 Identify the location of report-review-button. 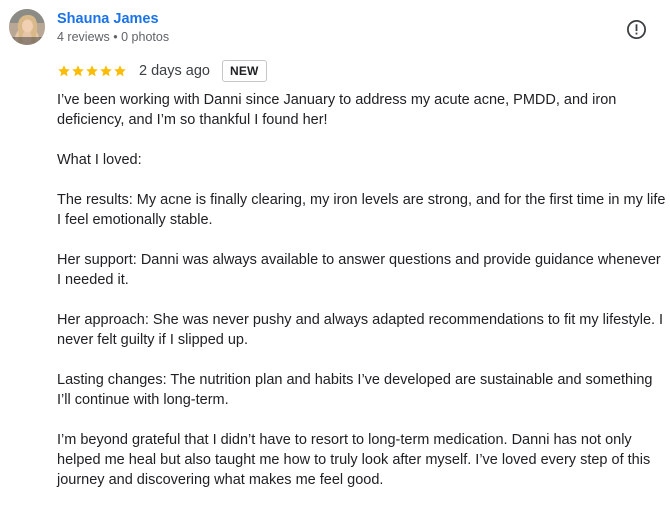
(636, 29).